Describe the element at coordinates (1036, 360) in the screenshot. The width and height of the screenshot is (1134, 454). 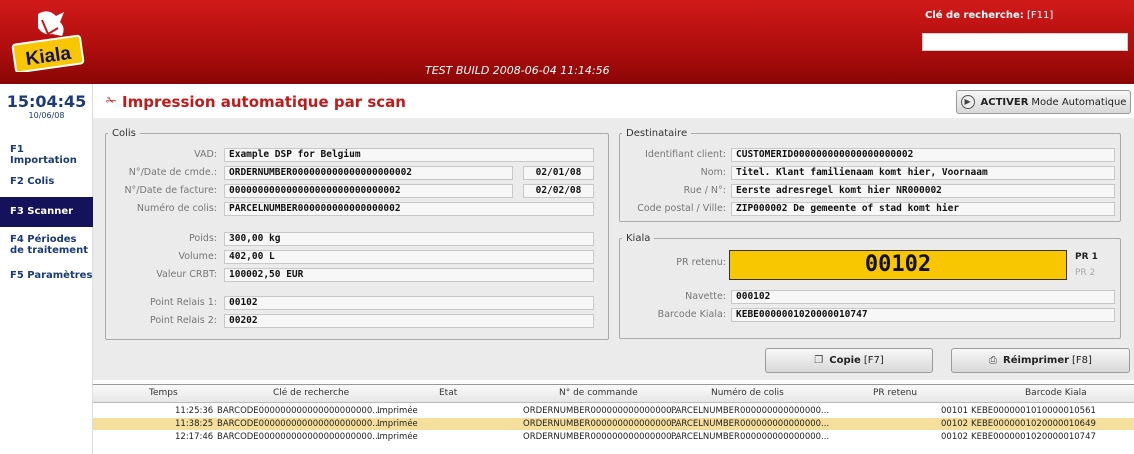
I see `reprint-button-label: Réimprimer` at that location.